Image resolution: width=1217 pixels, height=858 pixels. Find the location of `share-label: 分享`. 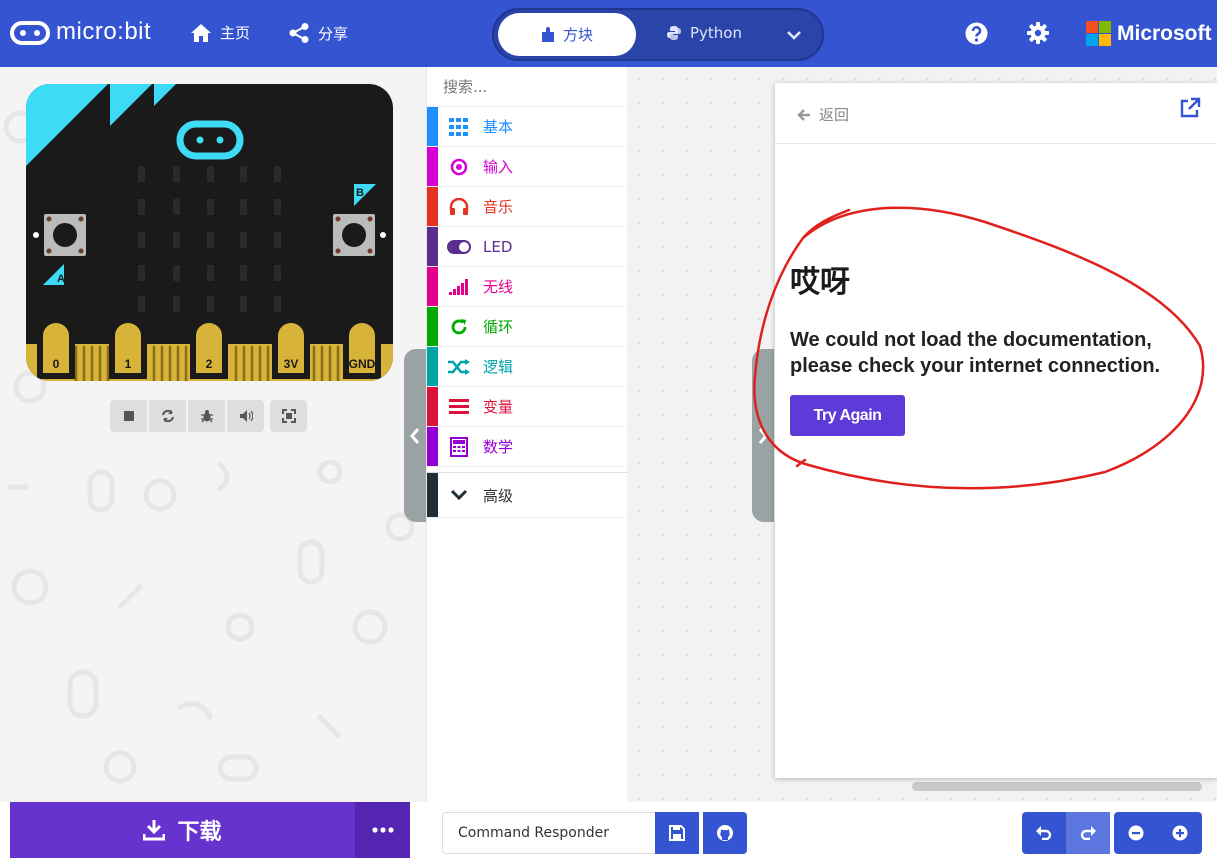

share-label: 分享 is located at coordinates (333, 33).